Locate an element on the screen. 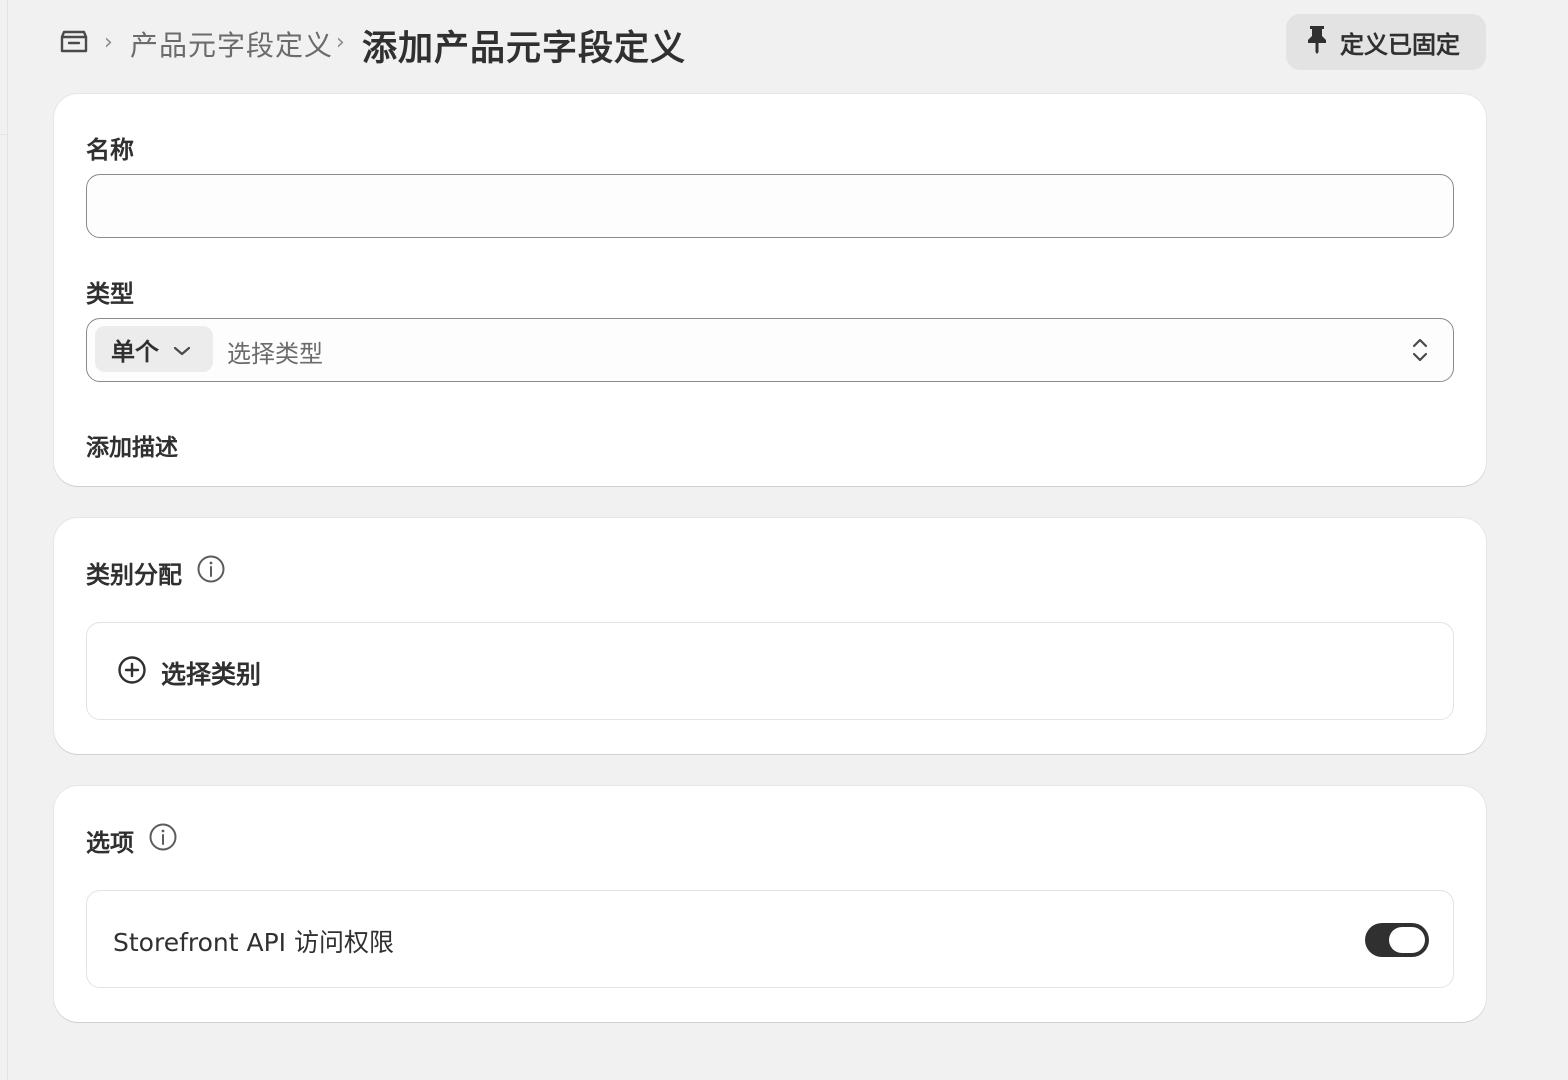 Image resolution: width=1568 pixels, height=1080 pixels. pin-button-label: 定义已固定 is located at coordinates (1400, 44).